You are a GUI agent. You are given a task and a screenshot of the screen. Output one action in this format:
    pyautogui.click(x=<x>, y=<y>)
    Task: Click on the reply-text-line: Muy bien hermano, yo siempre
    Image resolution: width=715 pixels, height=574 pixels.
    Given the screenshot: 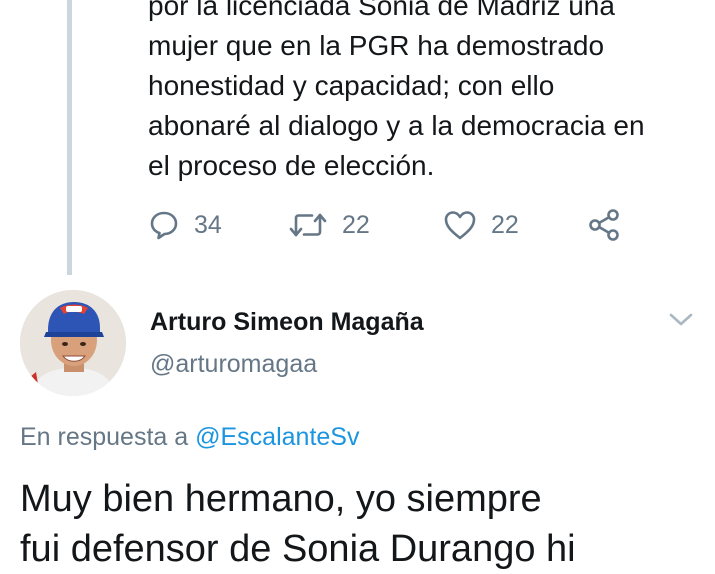 What is the action you would take?
    pyautogui.click(x=281, y=499)
    